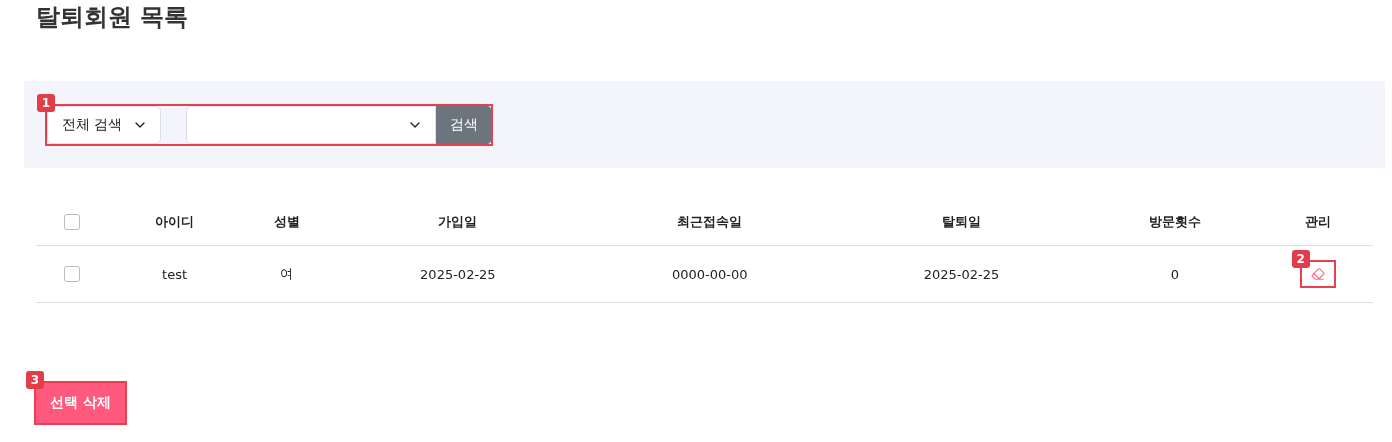 This screenshot has width=1392, height=442. What do you see at coordinates (458, 222) in the screenshot?
I see `table-header-cell: 가입일` at bounding box center [458, 222].